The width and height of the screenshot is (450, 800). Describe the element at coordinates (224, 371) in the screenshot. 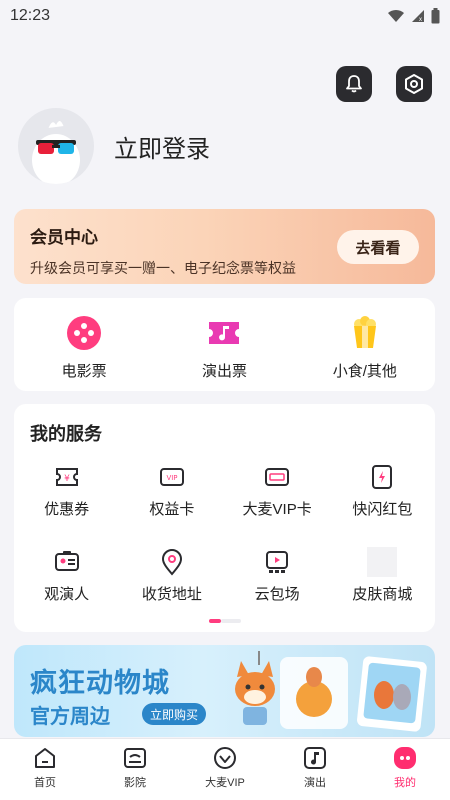

I see `ticket-label: 演出票` at that location.